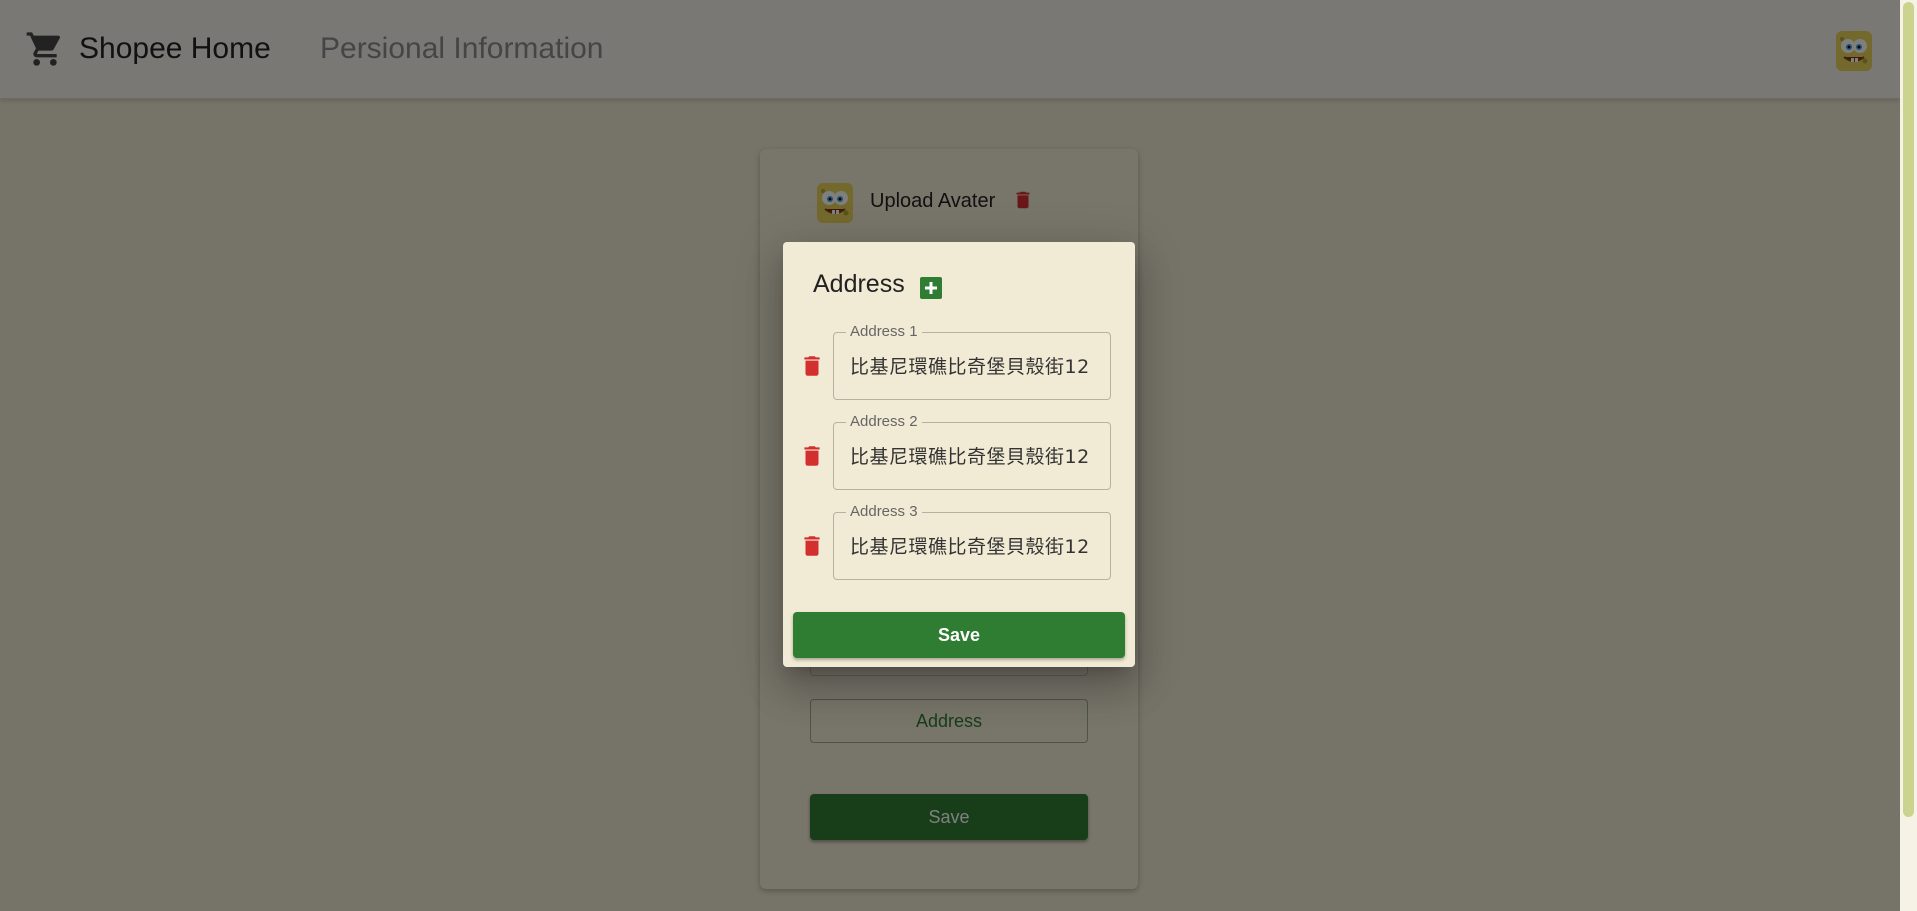  Describe the element at coordinates (959, 635) in the screenshot. I see `dialog-save-button: Save` at that location.